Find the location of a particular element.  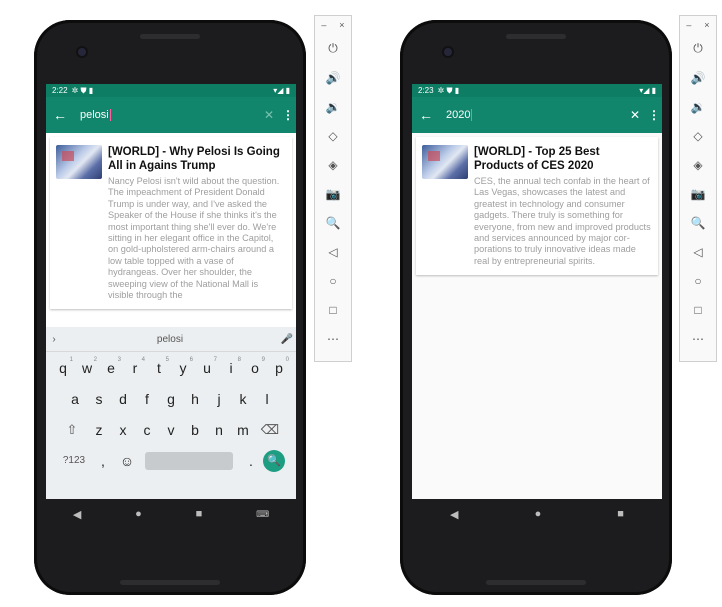

key-label: z is located at coordinates (99, 429).